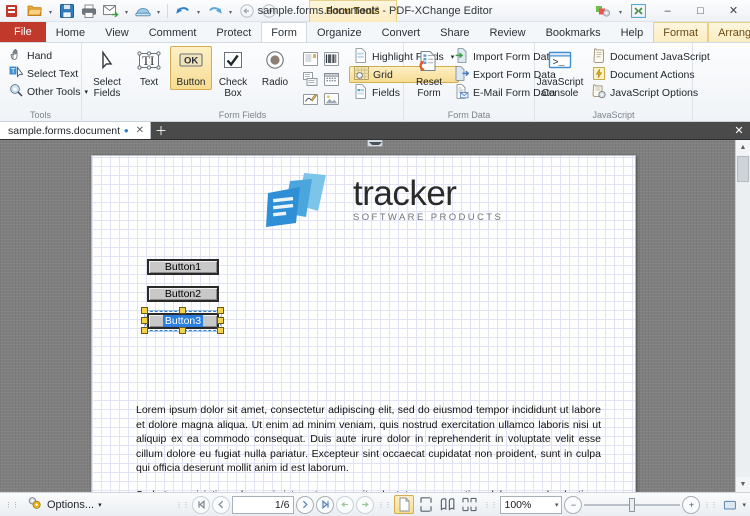  What do you see at coordinates (730, 504) in the screenshot?
I see `fit-page-button` at bounding box center [730, 504].